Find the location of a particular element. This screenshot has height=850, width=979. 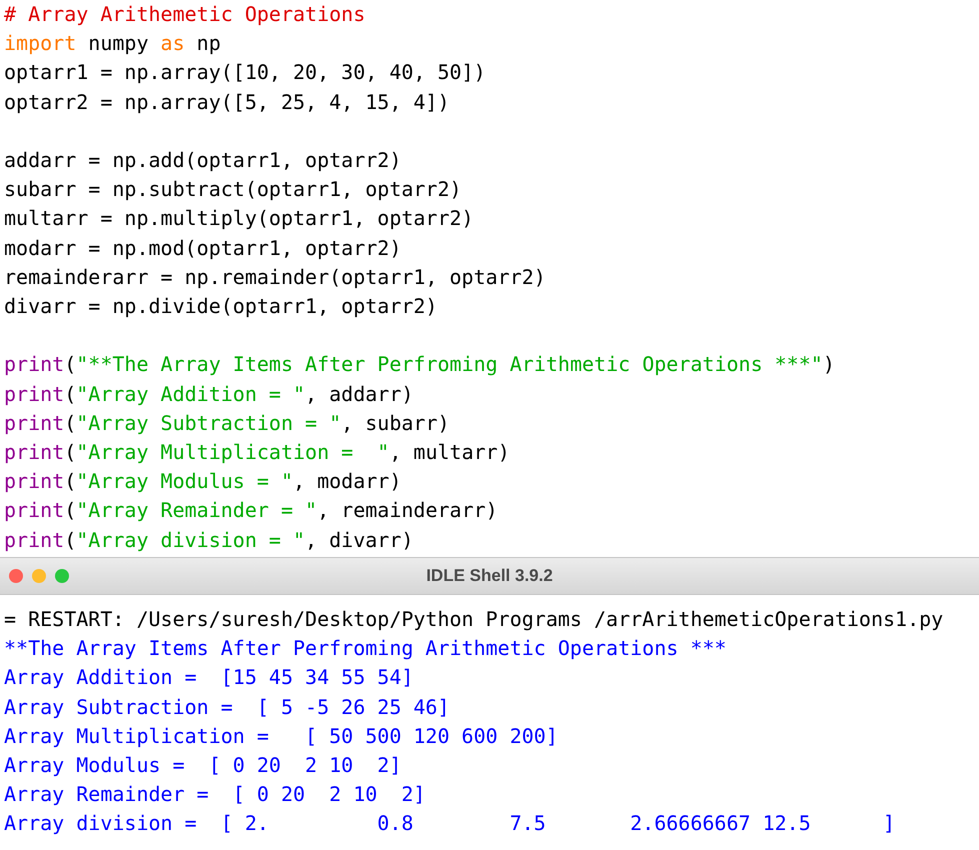

code-line: print("Array division = ", divarr) is located at coordinates (209, 540).